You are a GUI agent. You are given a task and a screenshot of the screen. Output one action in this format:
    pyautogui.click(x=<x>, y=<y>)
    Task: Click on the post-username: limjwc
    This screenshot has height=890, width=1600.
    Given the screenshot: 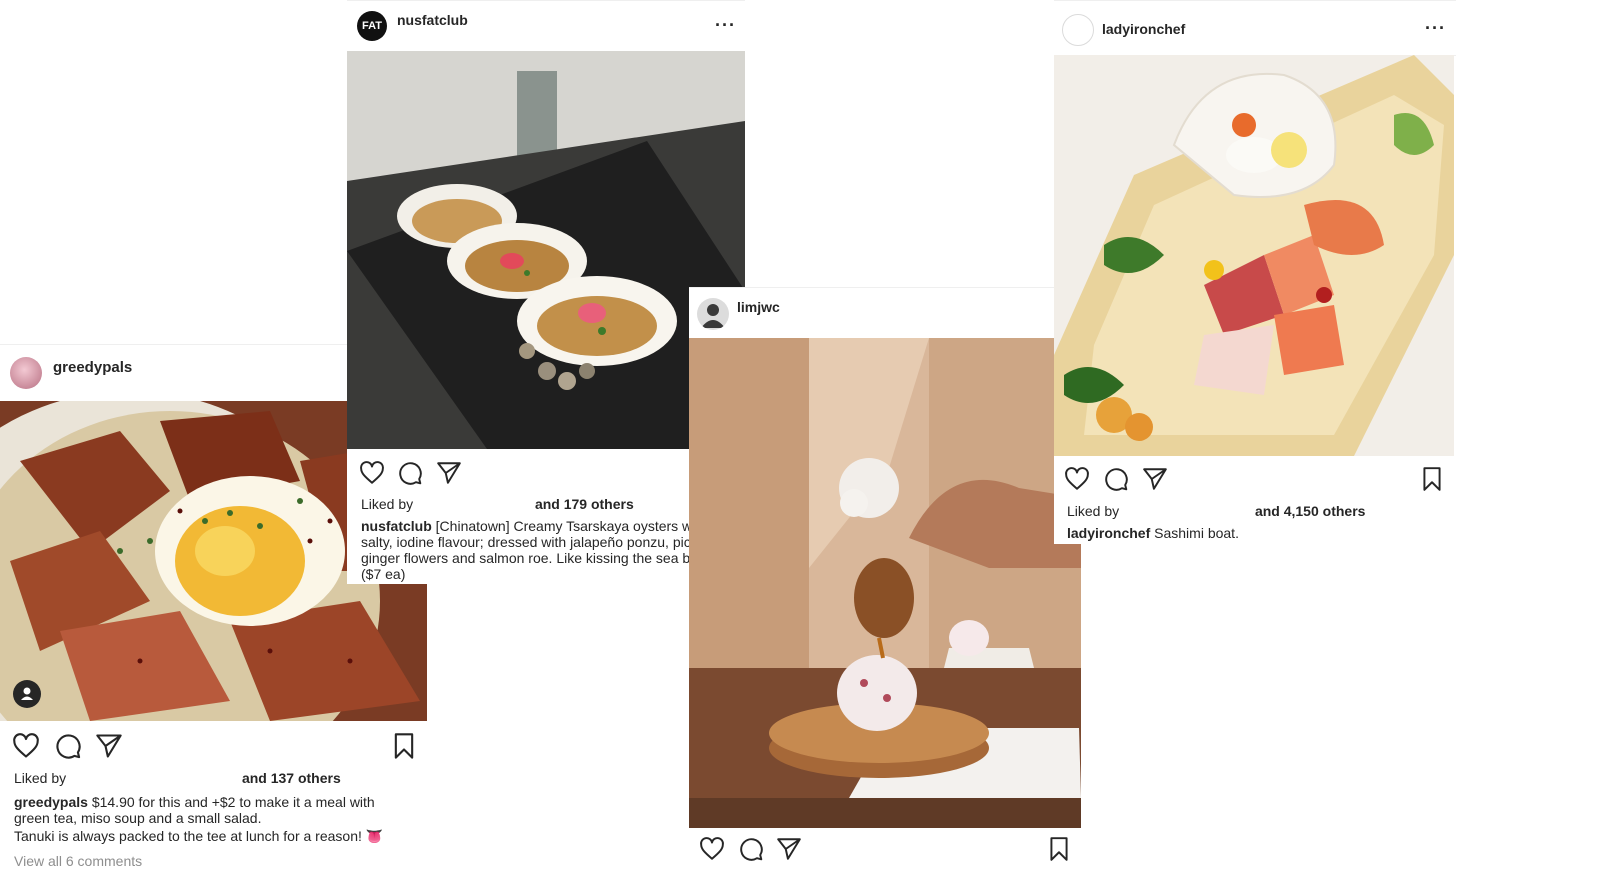 What is the action you would take?
    pyautogui.click(x=758, y=307)
    